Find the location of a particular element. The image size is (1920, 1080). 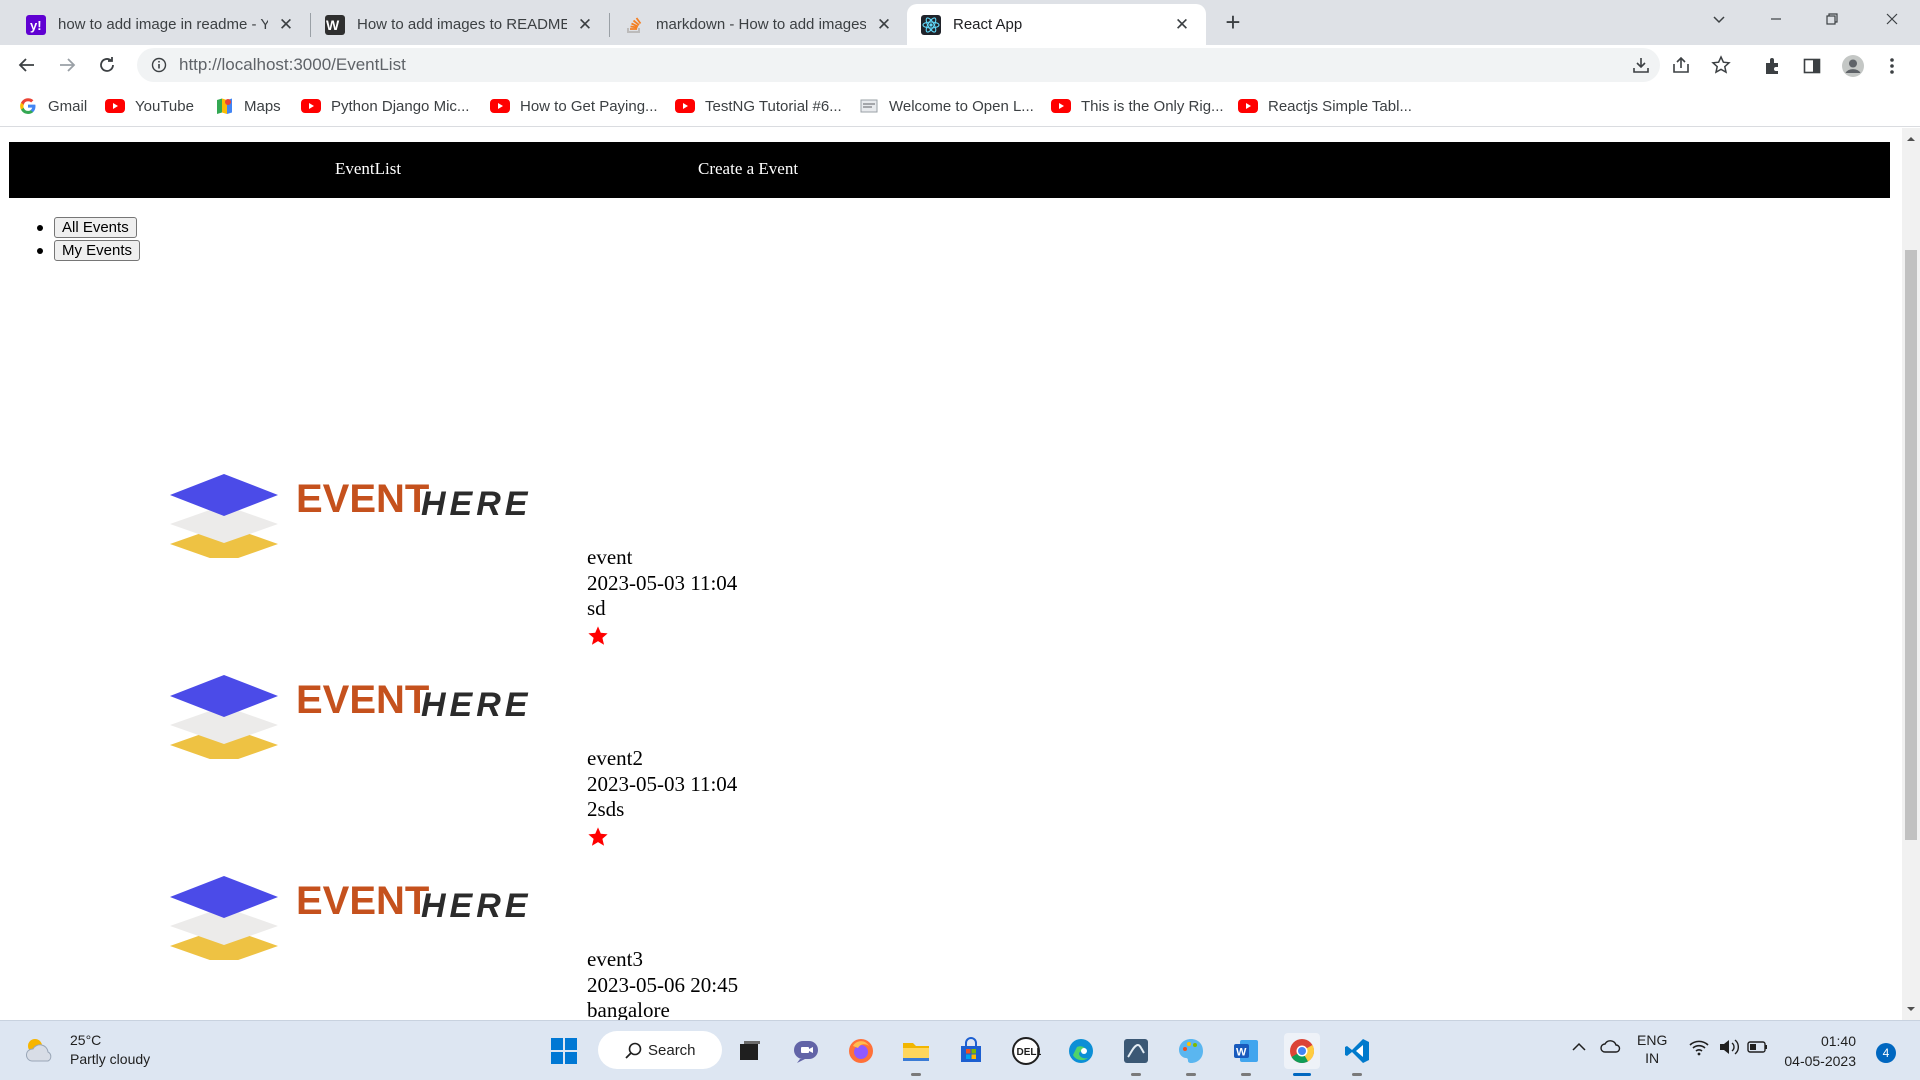

all-events-button: All Events is located at coordinates (95, 227).